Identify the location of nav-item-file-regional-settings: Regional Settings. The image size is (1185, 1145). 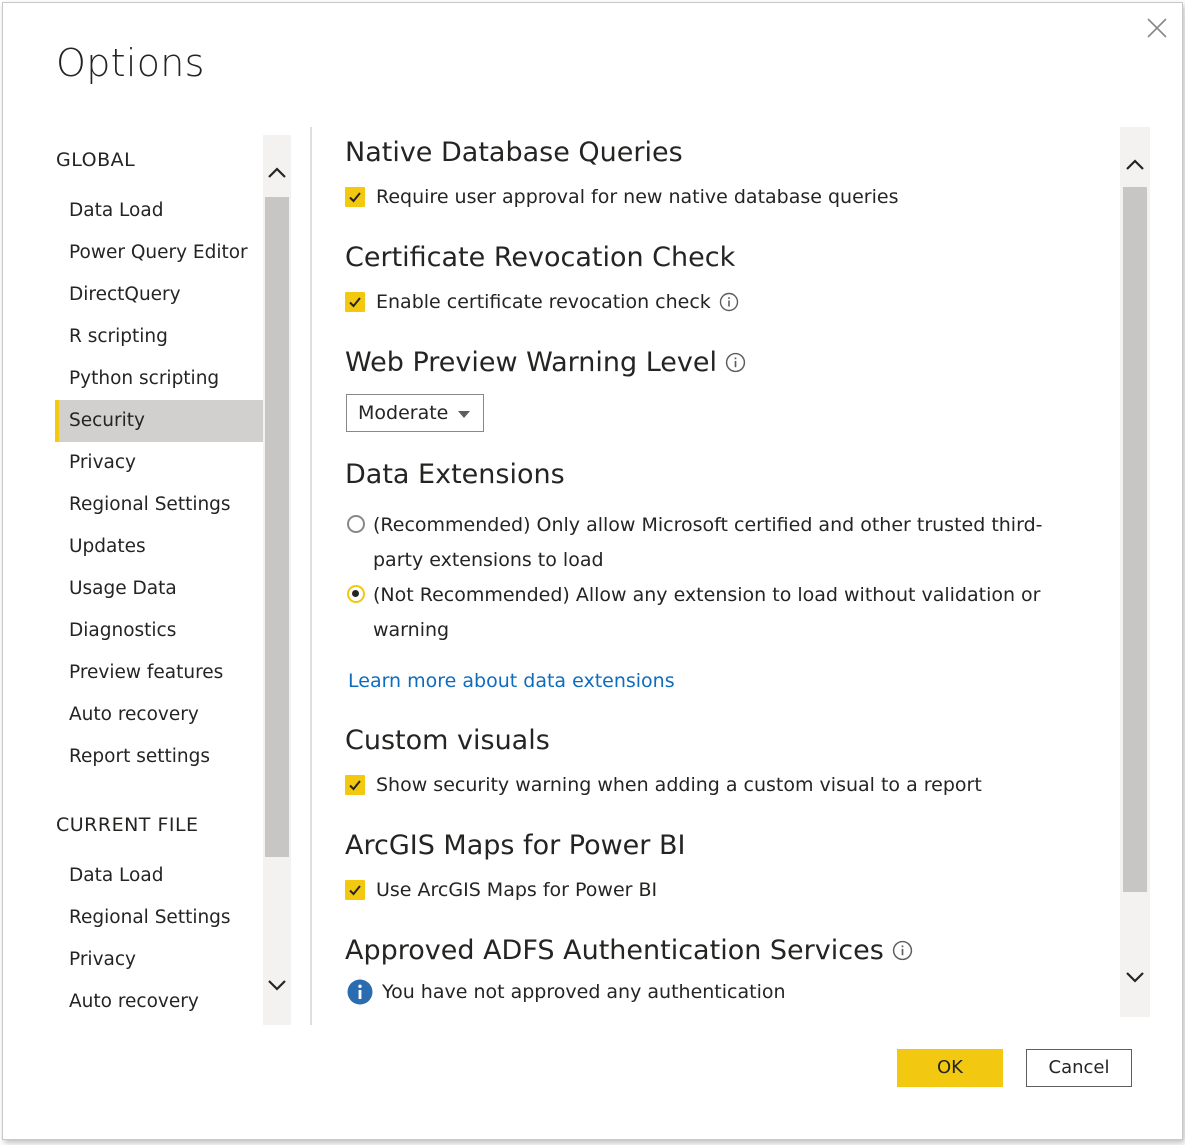
(159, 918).